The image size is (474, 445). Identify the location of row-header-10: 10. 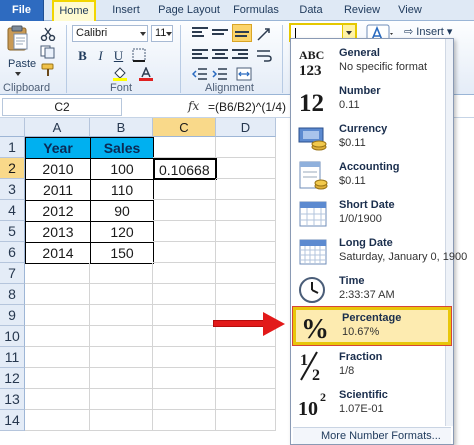
(12, 336).